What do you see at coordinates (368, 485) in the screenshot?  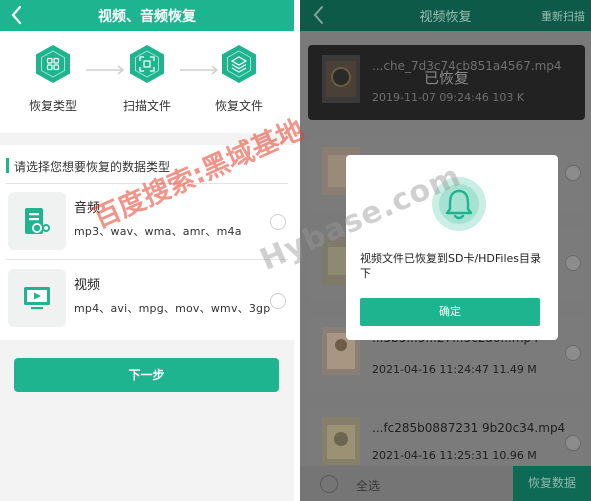 I see `select-all-label: 全选` at bounding box center [368, 485].